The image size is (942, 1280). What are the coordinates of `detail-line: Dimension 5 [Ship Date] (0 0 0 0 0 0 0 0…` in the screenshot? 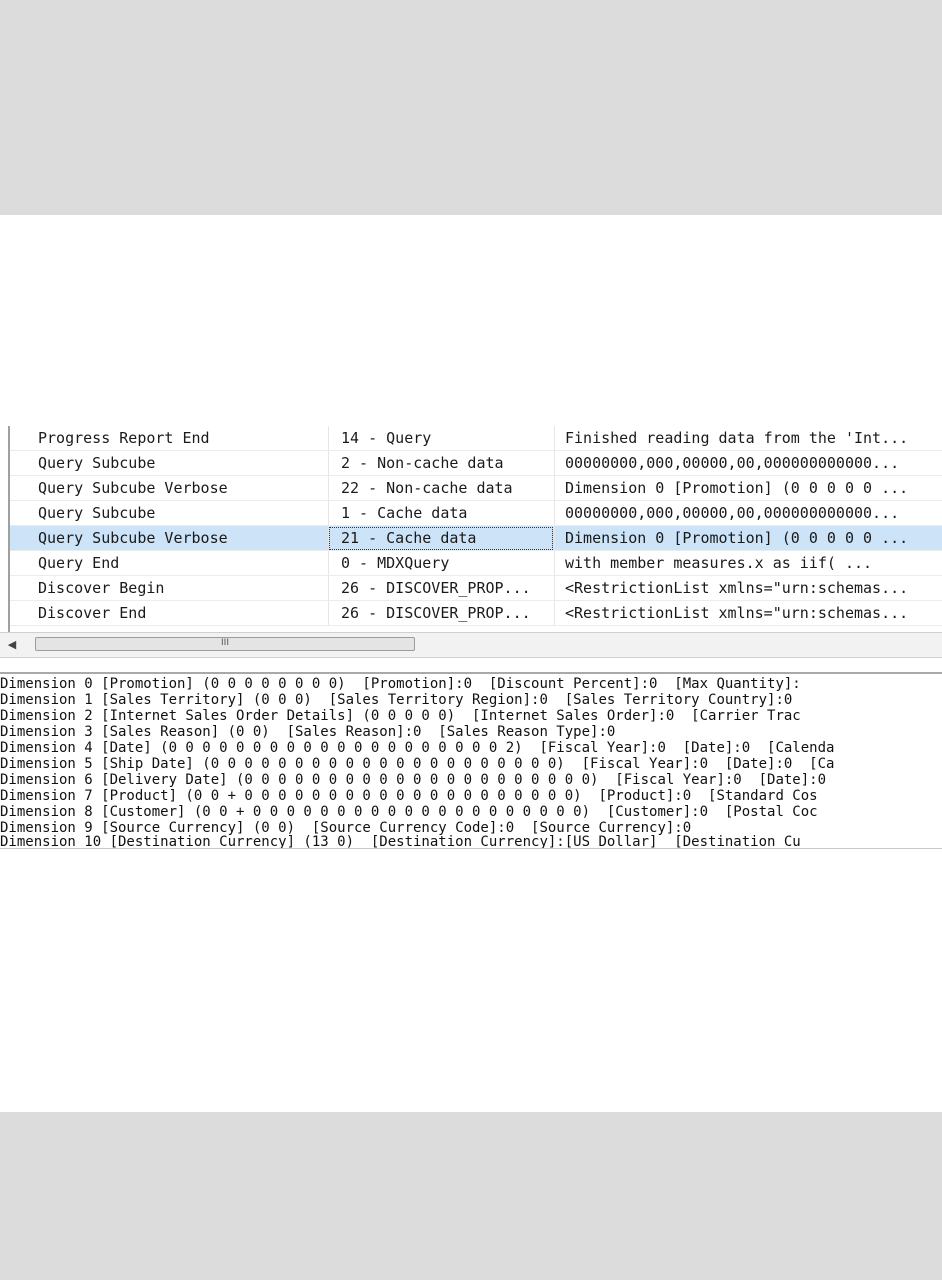 It's located at (417, 764).